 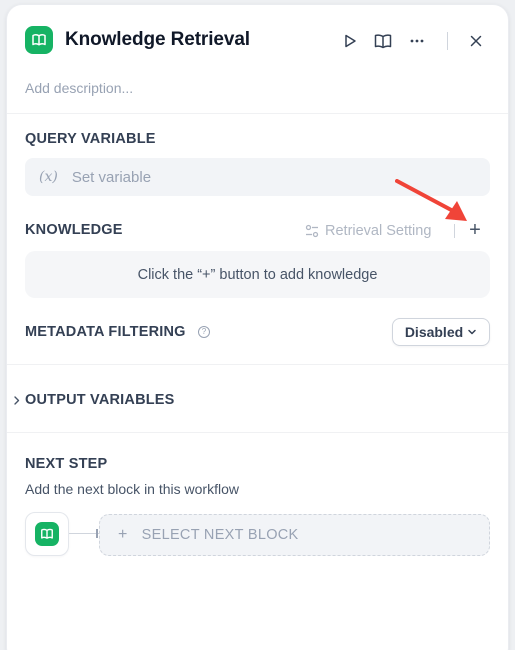 I want to click on variable-icon: (x), so click(x=48, y=177).